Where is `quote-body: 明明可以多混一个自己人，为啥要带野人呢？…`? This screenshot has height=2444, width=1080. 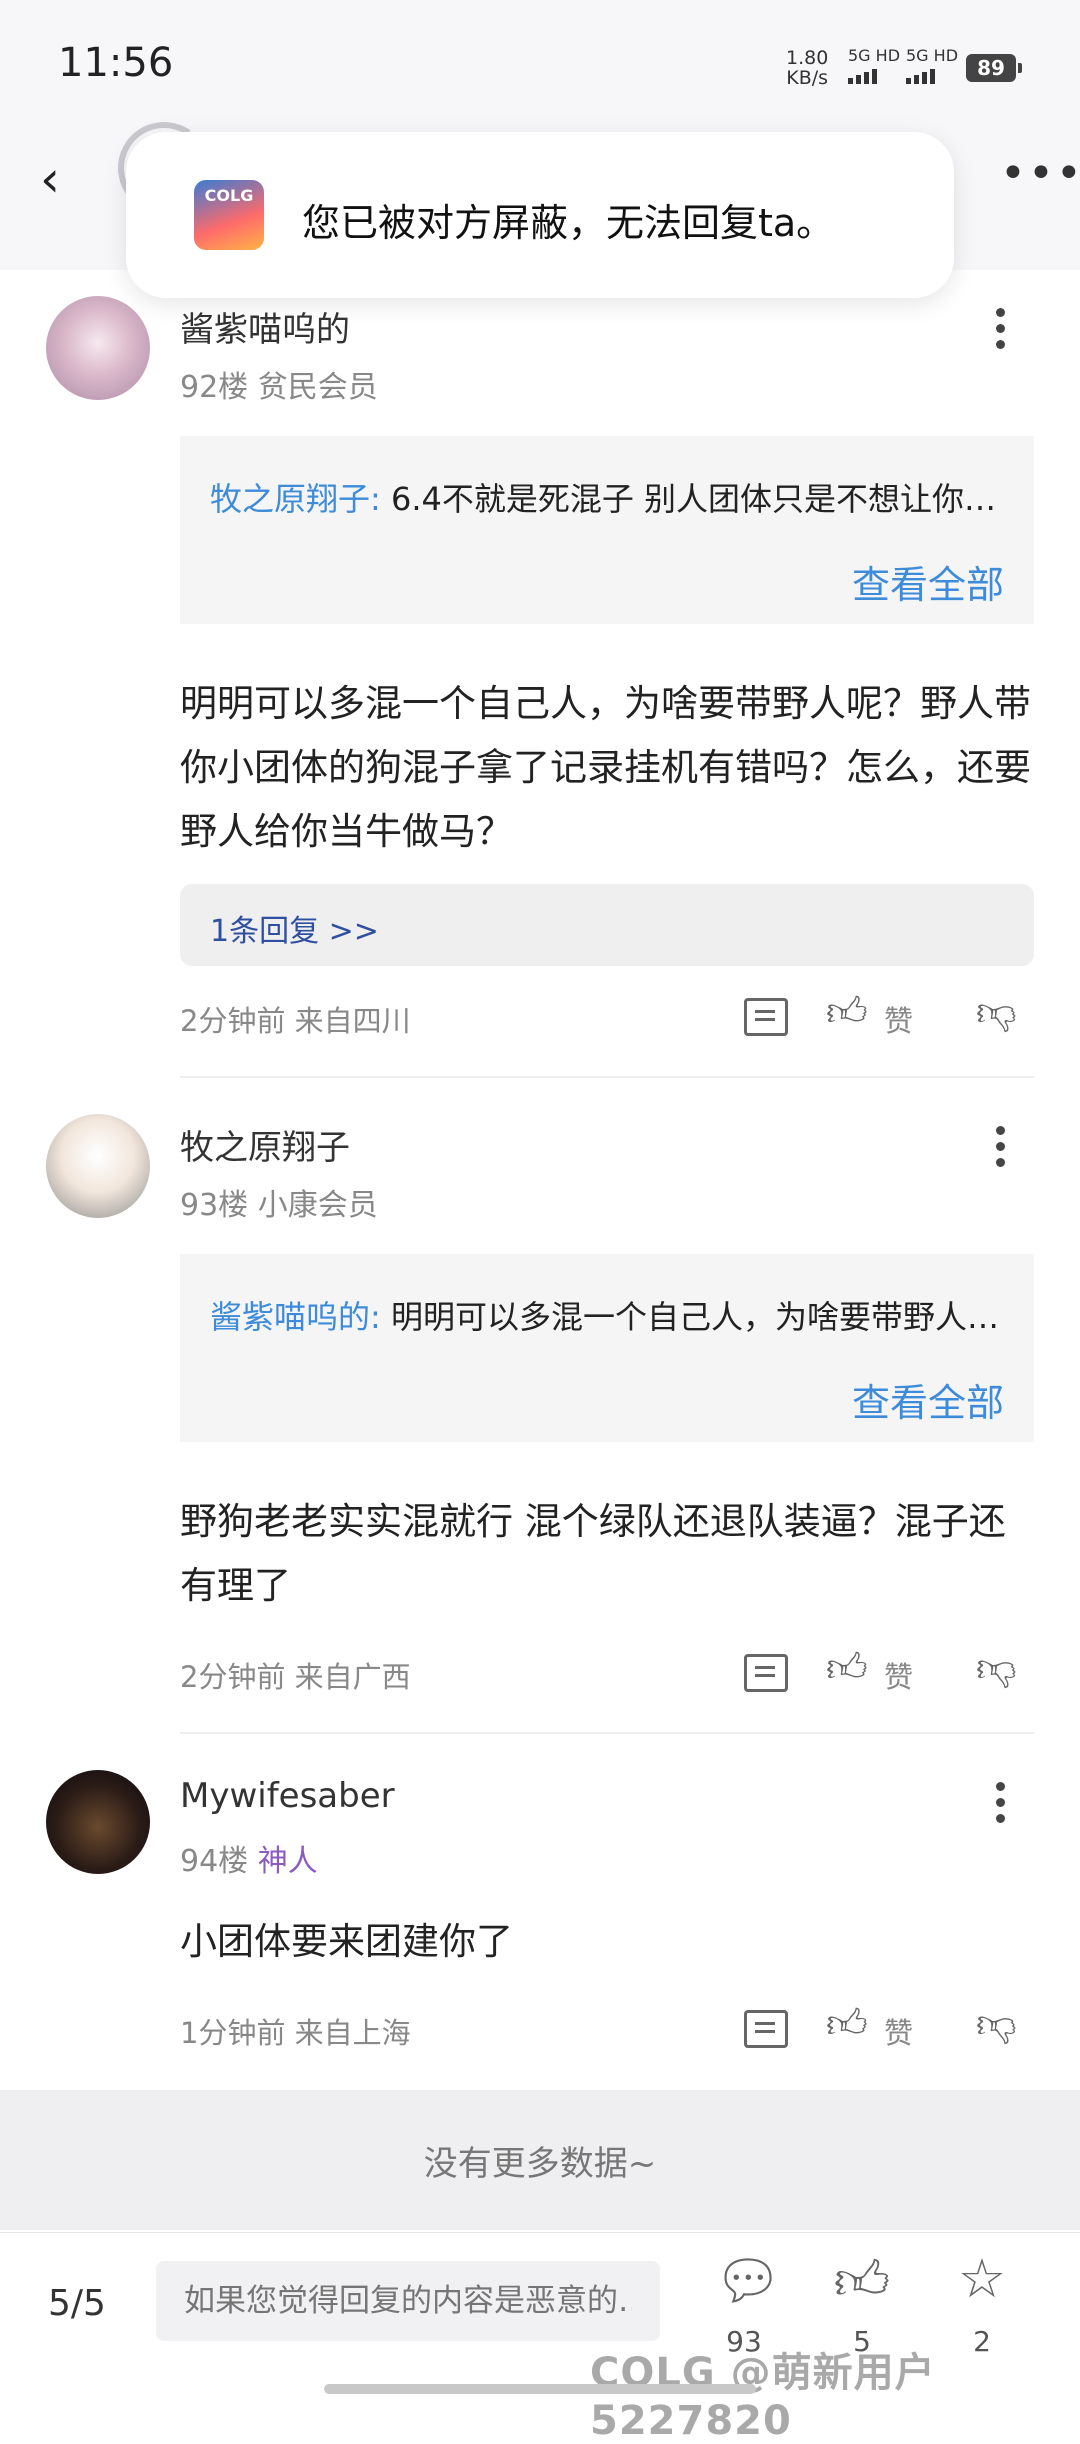
quote-body: 明明可以多混一个自己人，为啥要带野人呢？… is located at coordinates (695, 1317).